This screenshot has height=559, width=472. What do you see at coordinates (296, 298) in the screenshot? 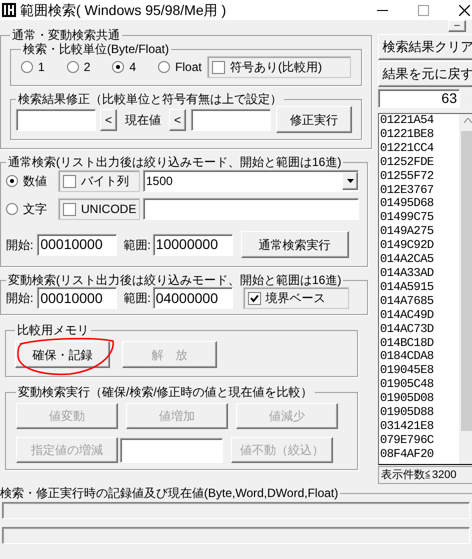
I see `checkbox-label: 境界ベース` at bounding box center [296, 298].